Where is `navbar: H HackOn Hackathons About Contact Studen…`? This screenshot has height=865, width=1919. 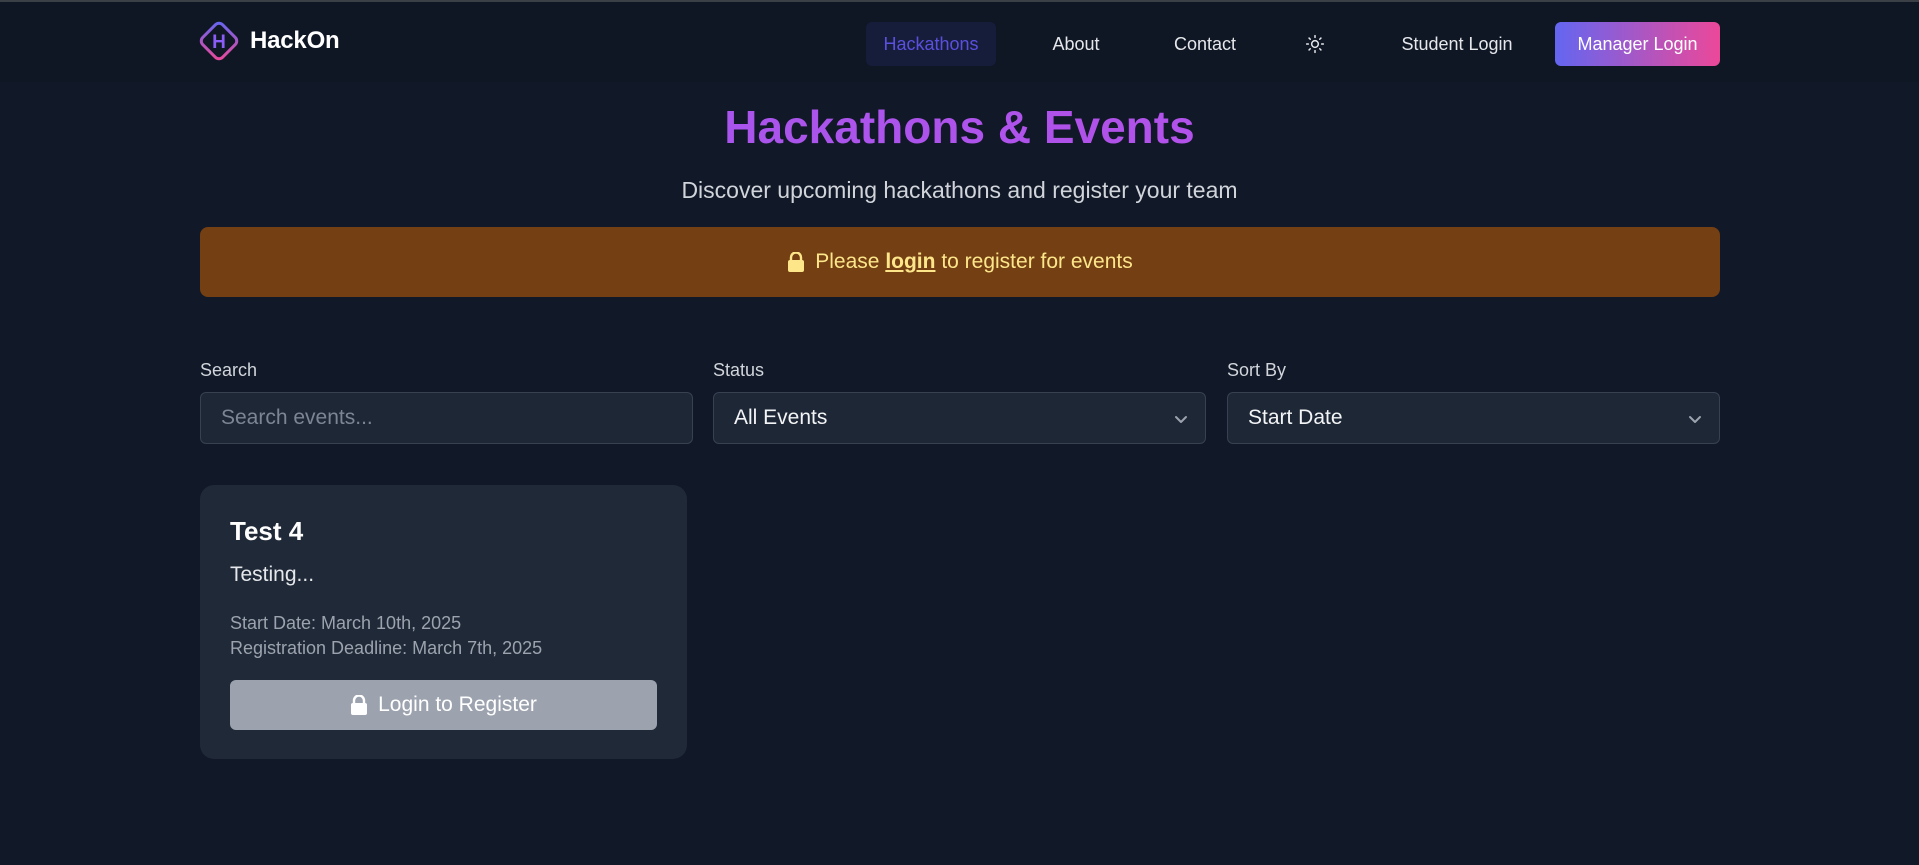 navbar: H HackOn Hackathons About Contact Studen… is located at coordinates (959, 42).